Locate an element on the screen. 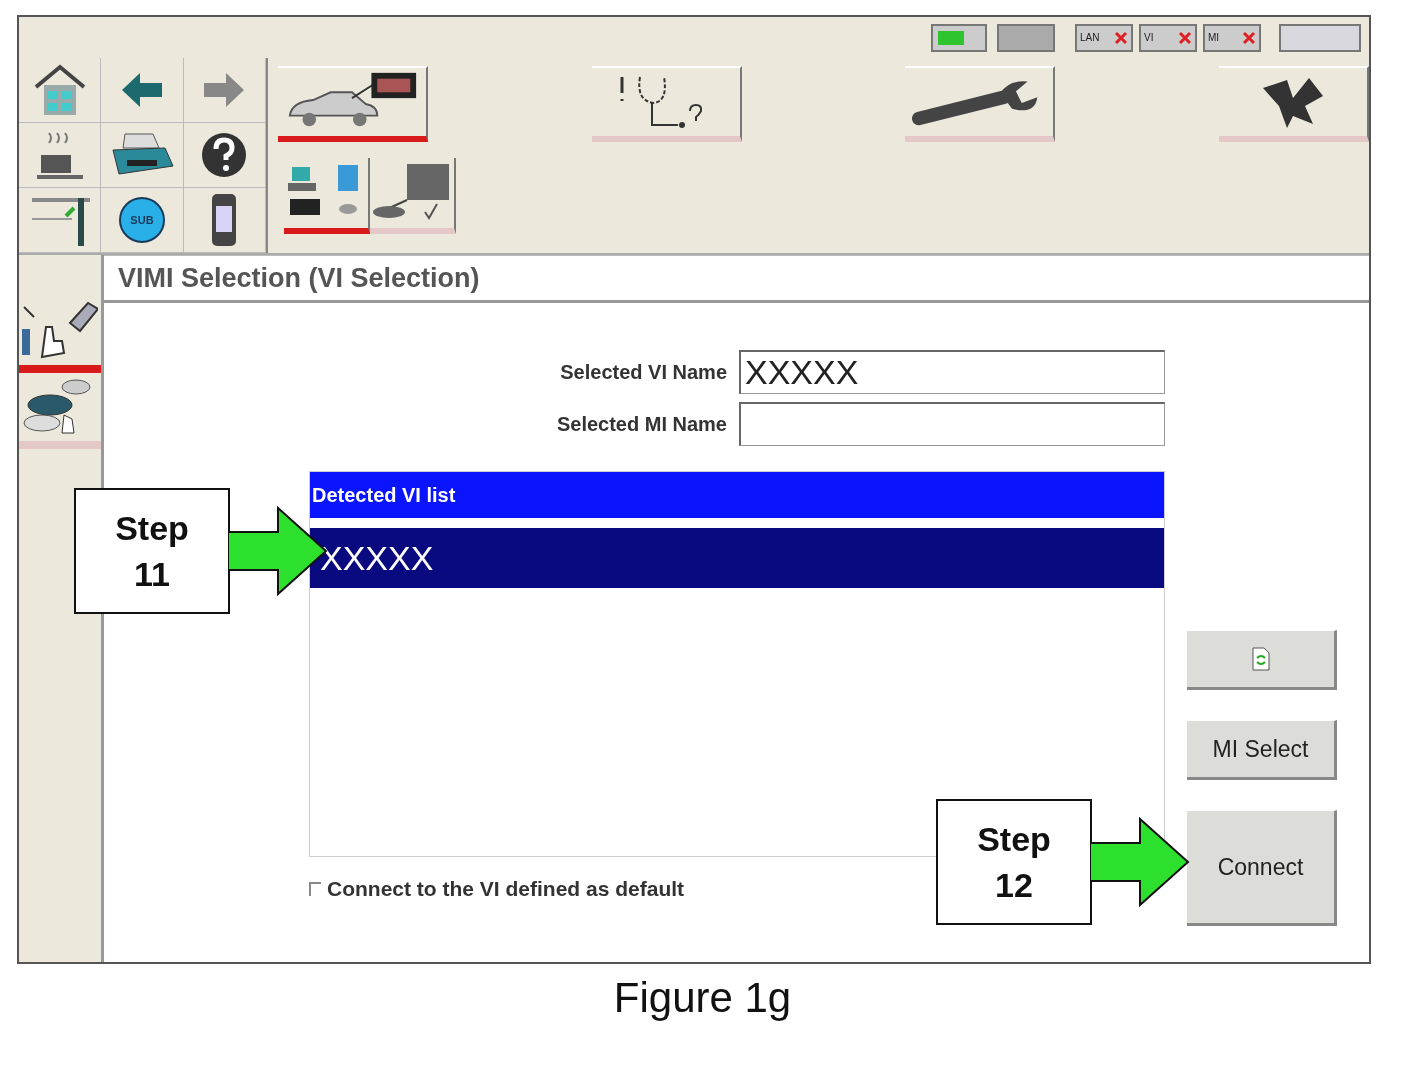 Image resolution: width=1405 pixels, height=1069 pixels. car-ecu-tool-button is located at coordinates (353, 104).